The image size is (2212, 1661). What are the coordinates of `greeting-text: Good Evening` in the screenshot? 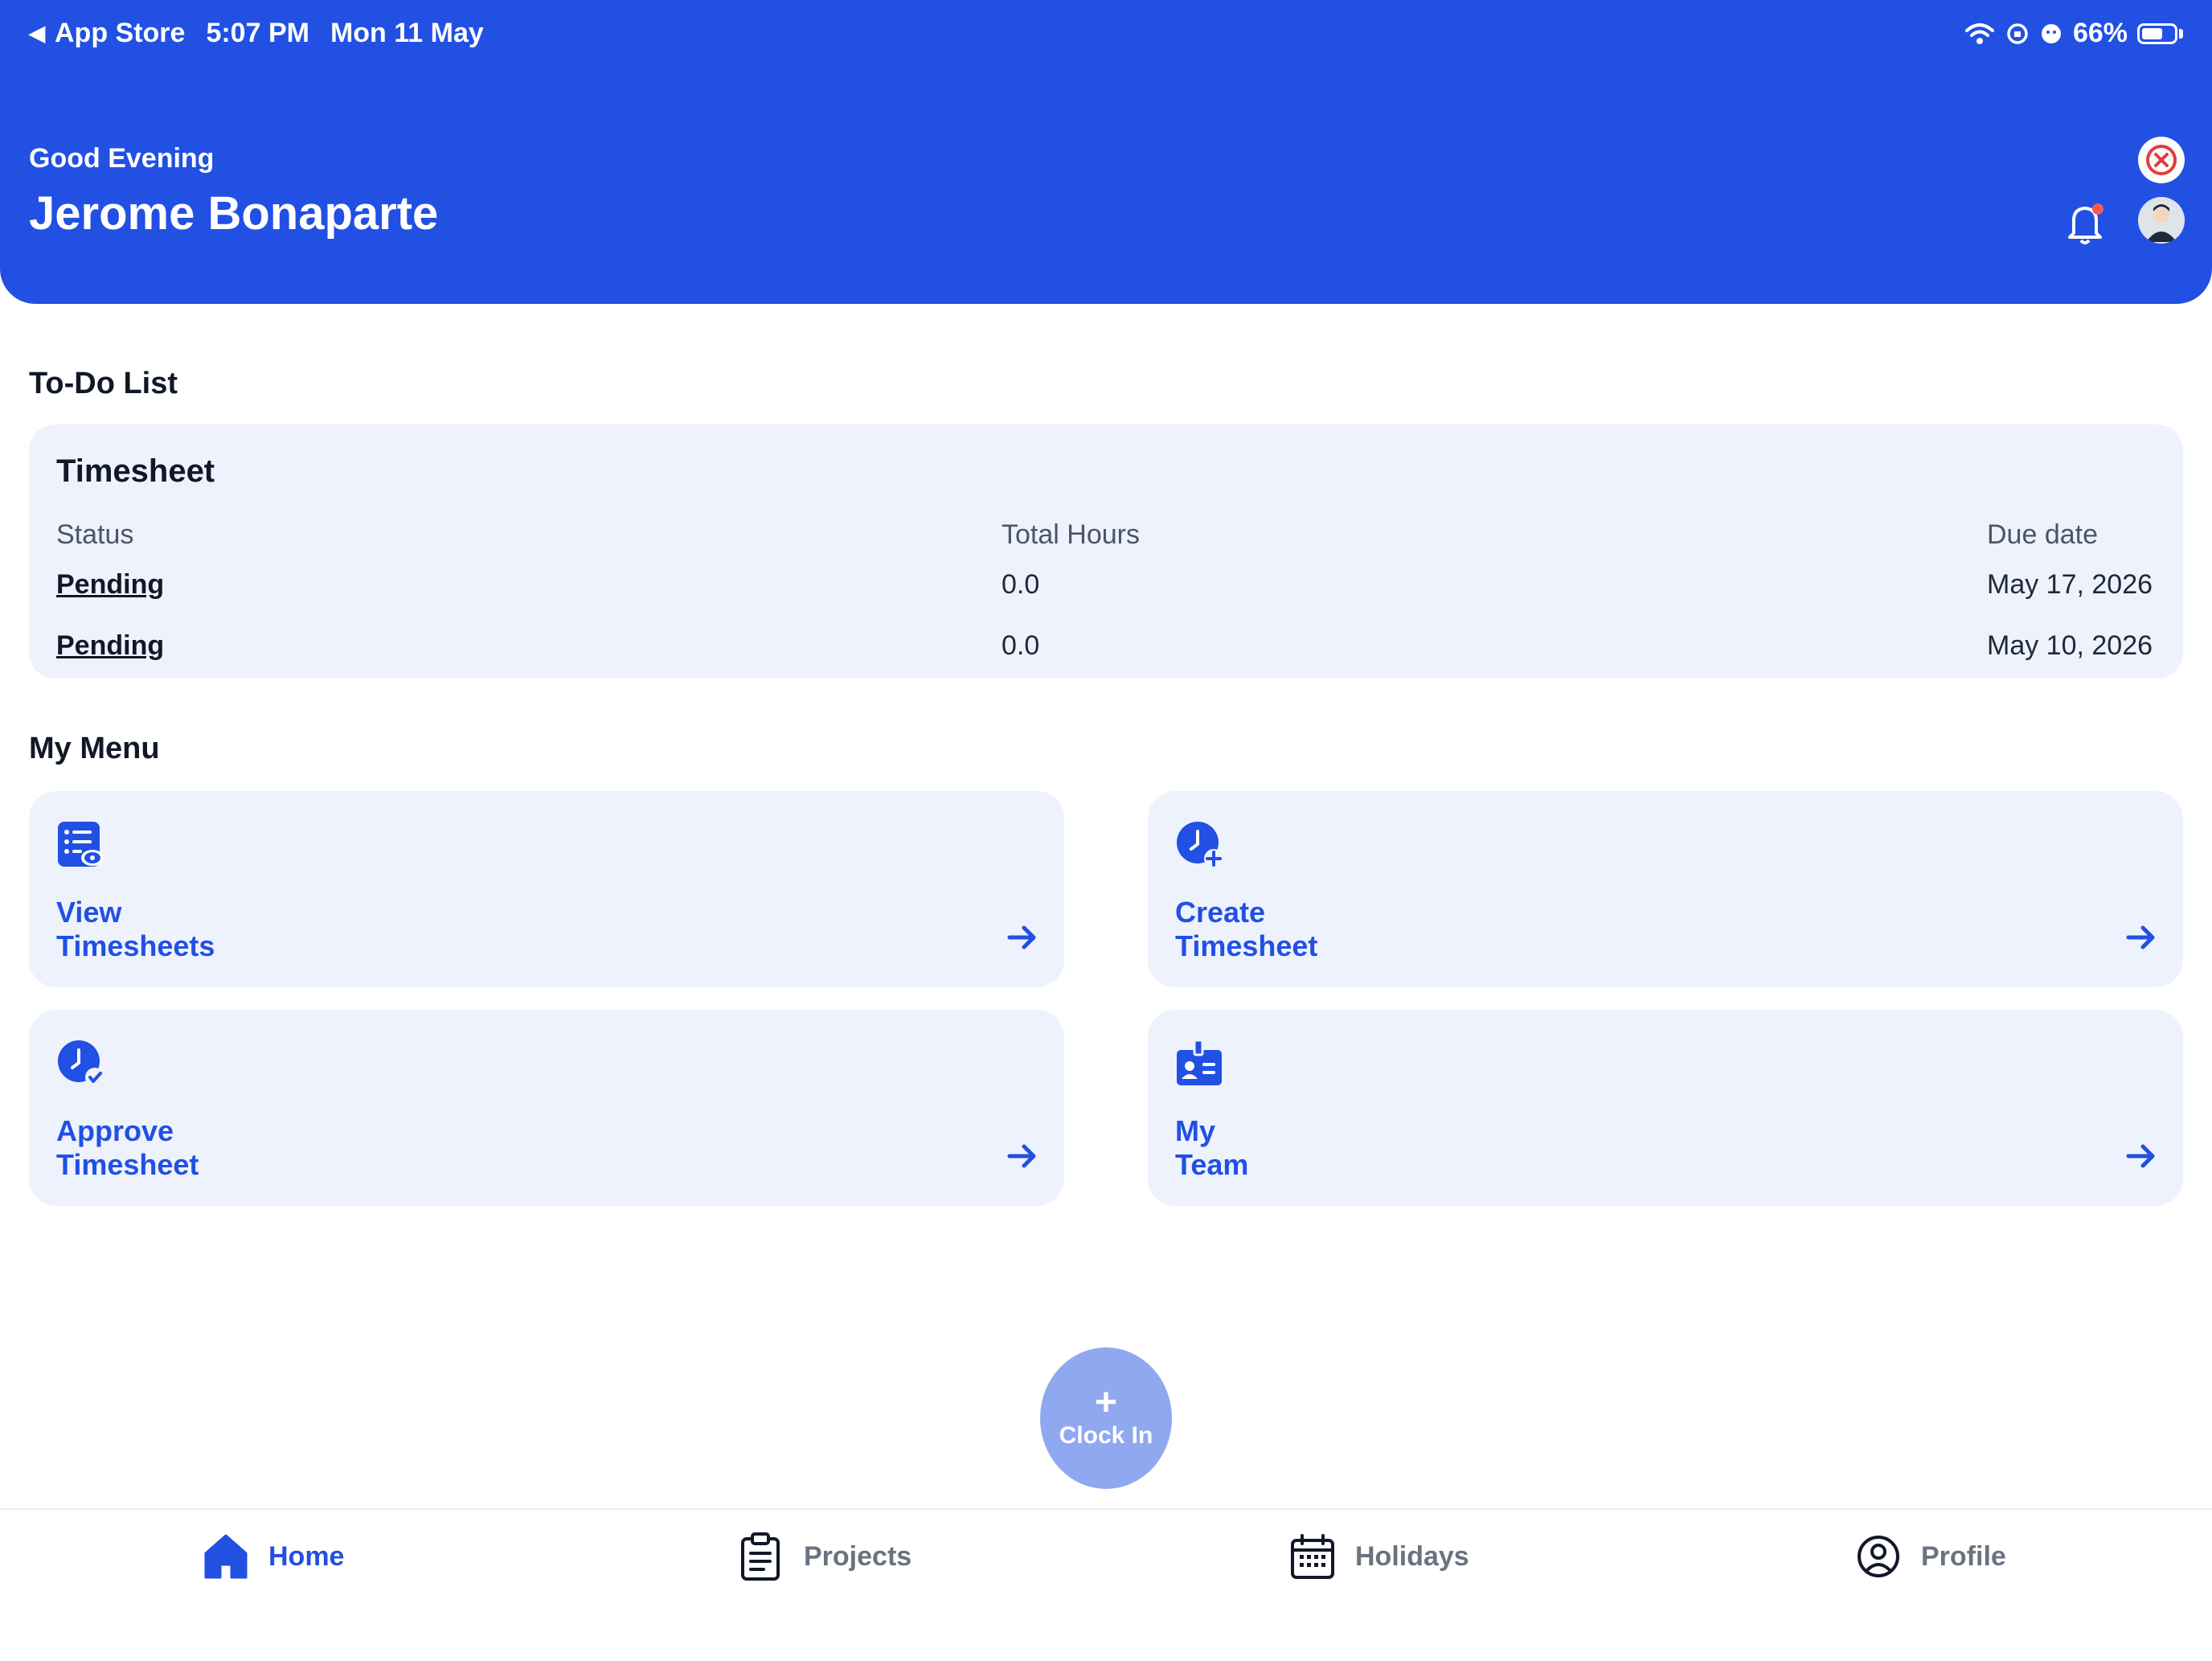 It's located at (122, 158).